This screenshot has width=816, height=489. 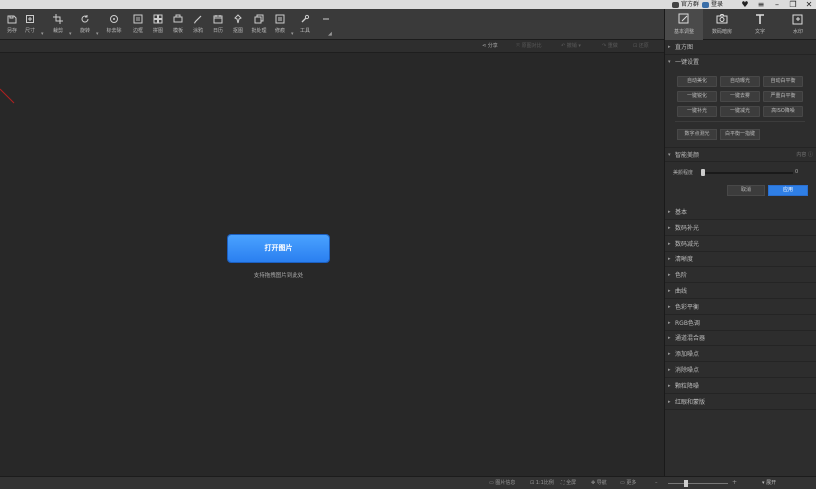 I want to click on crop-button: 裁剪, so click(x=58, y=25).